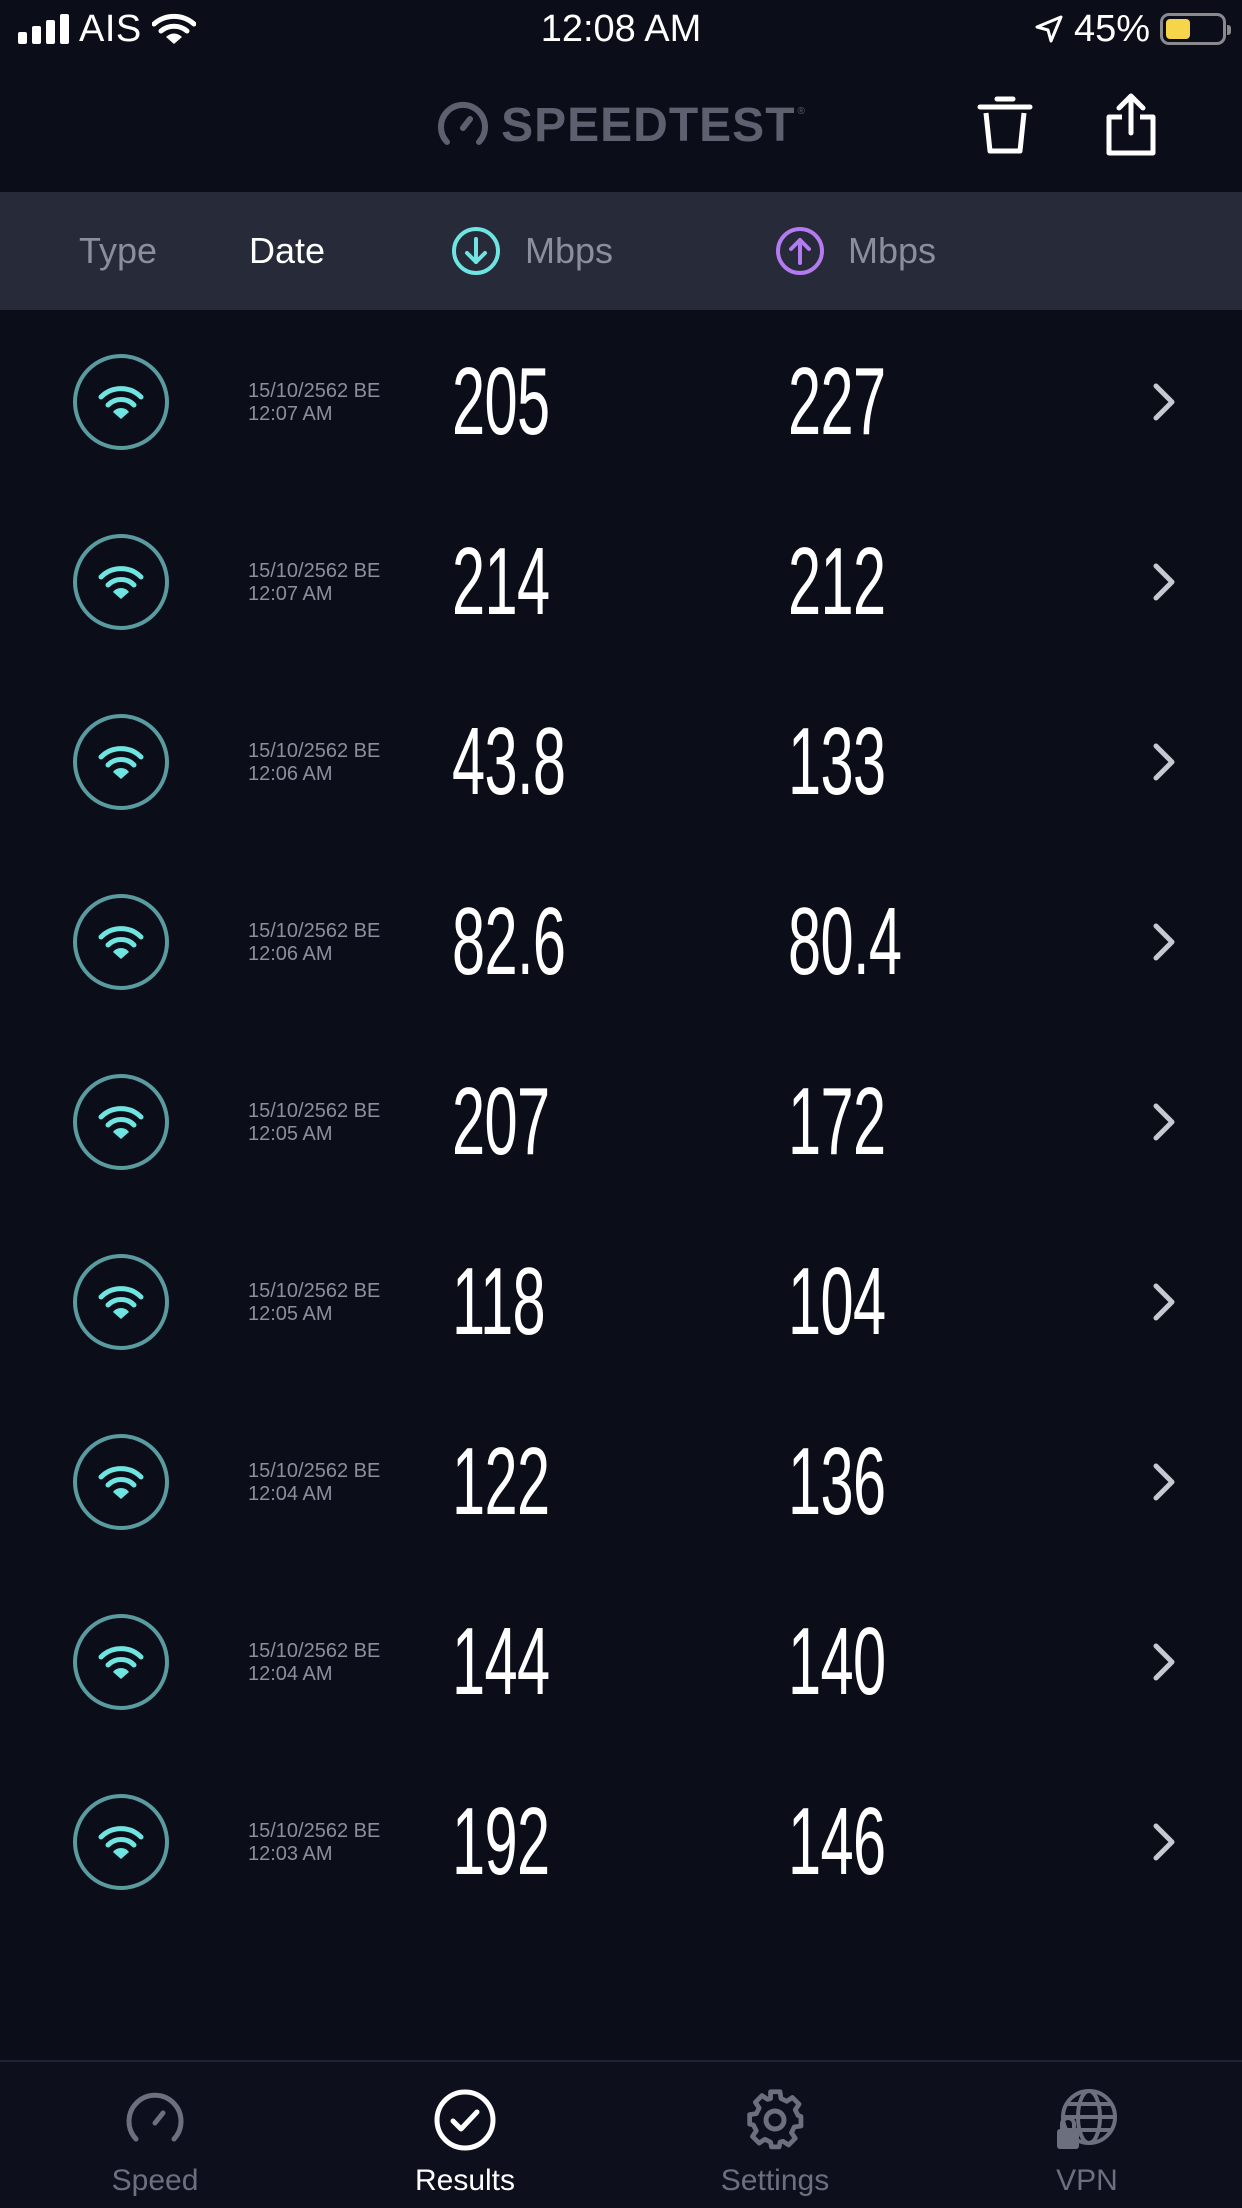  I want to click on battery-icon, so click(1195, 29).